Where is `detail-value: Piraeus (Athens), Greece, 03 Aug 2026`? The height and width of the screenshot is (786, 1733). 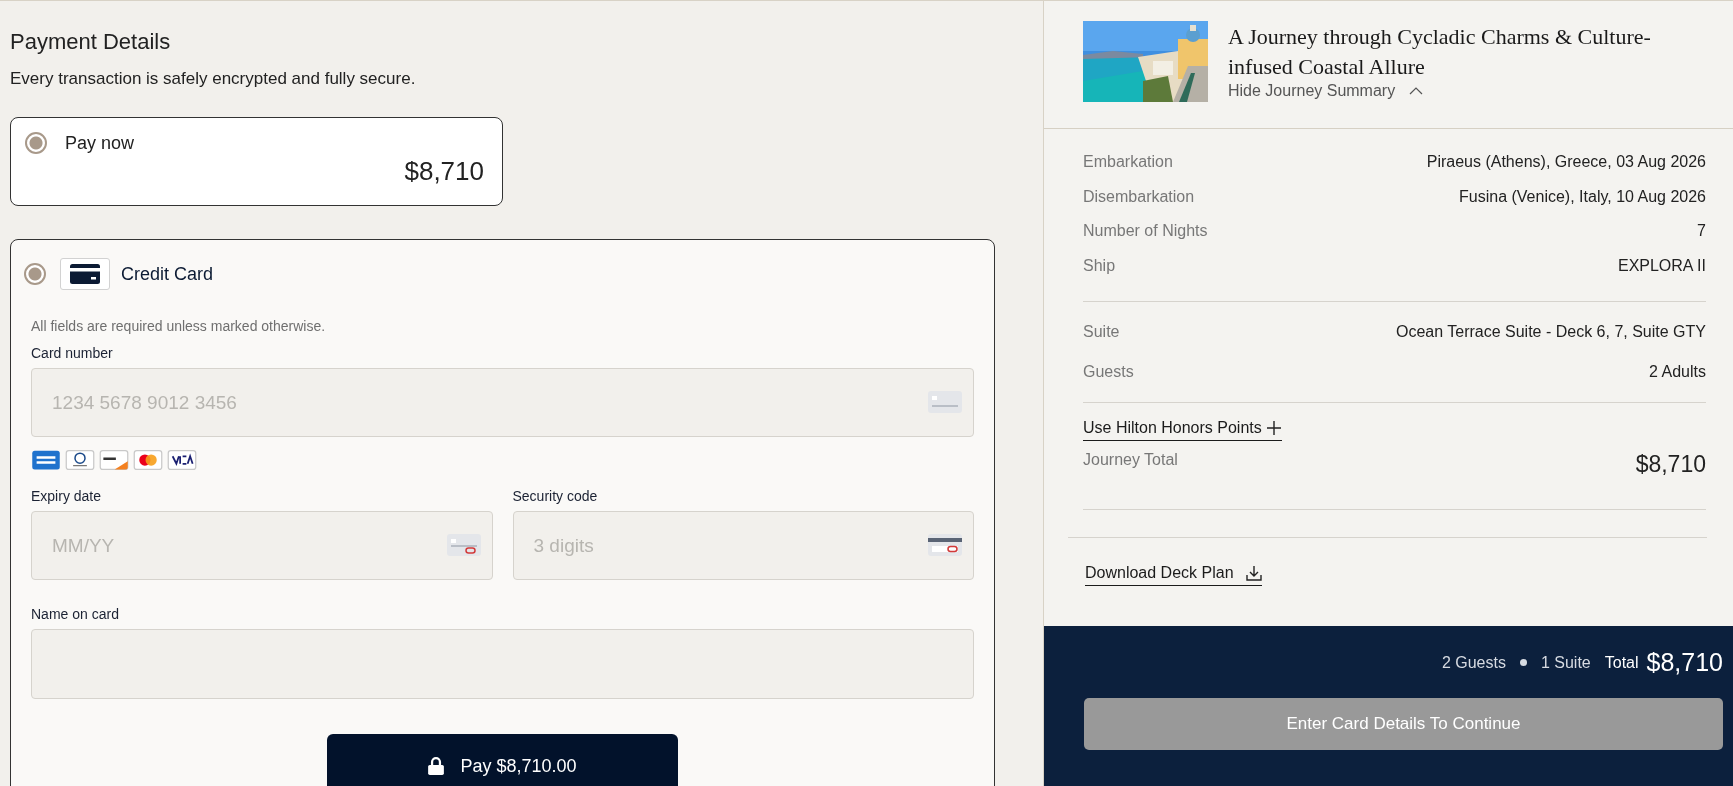 detail-value: Piraeus (Athens), Greece, 03 Aug 2026 is located at coordinates (1566, 162).